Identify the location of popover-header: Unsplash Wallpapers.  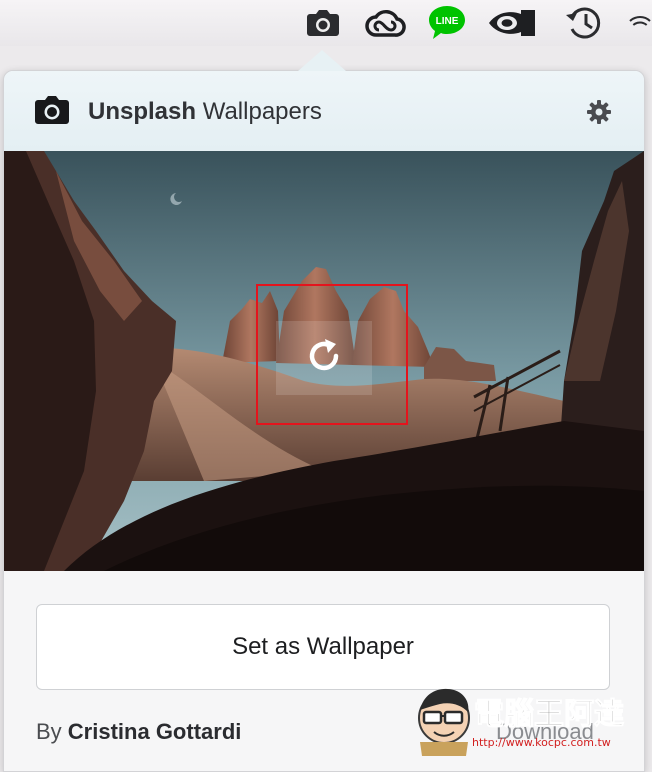
(324, 111).